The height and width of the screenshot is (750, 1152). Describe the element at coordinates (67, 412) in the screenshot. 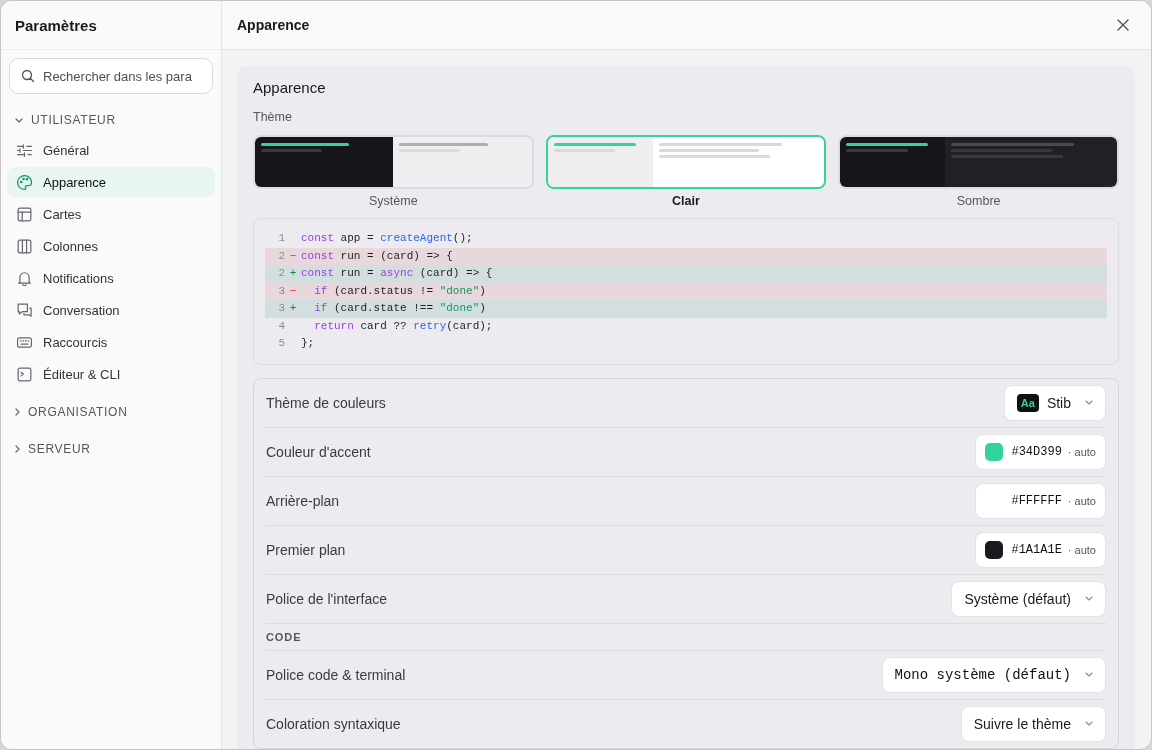

I see `section-header: ORGANISATION` at that location.